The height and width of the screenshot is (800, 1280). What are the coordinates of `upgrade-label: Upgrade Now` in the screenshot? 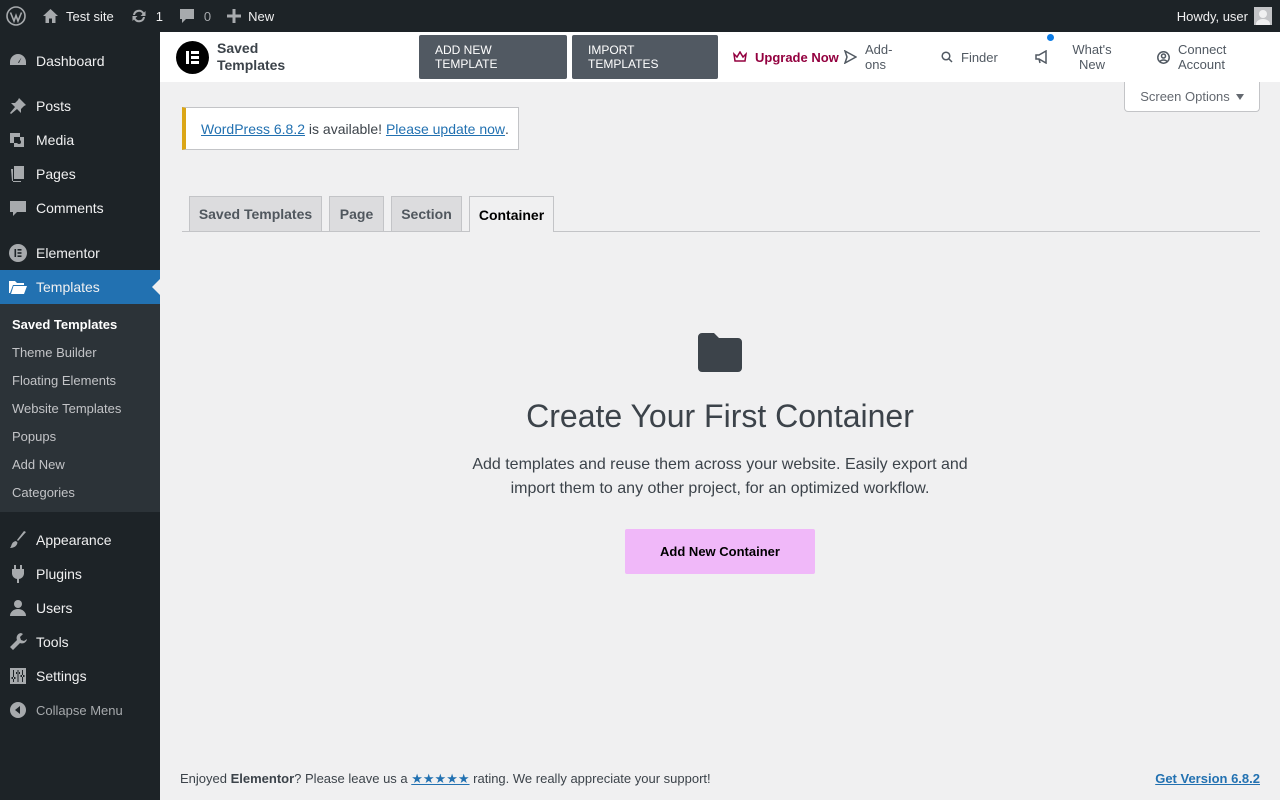 It's located at (797, 57).